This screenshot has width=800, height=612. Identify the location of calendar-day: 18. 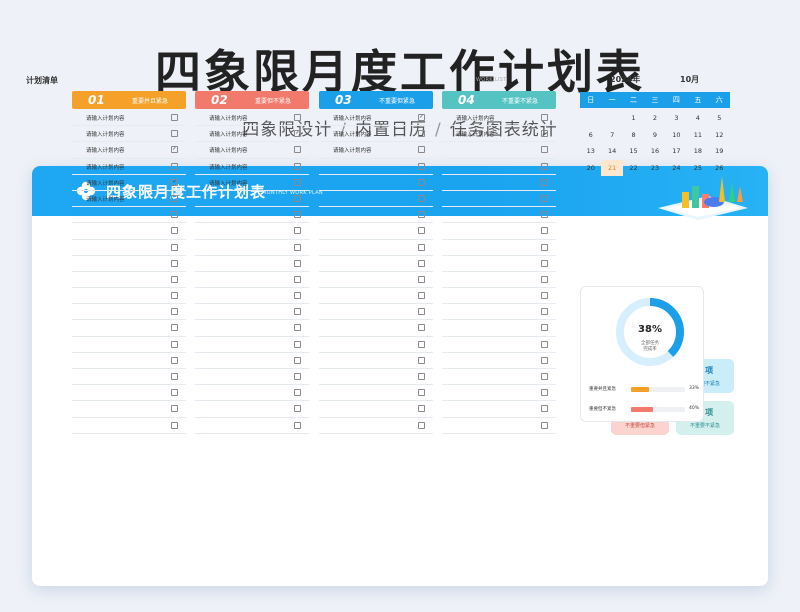
(697, 151).